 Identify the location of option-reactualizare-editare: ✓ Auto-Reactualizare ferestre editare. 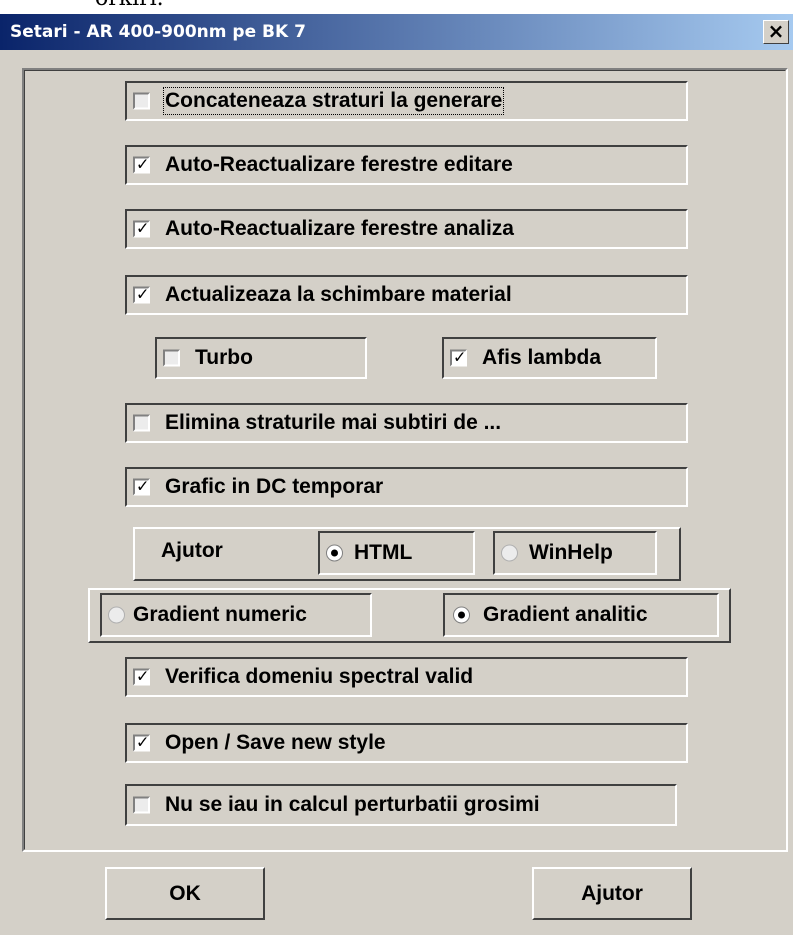
(406, 165).